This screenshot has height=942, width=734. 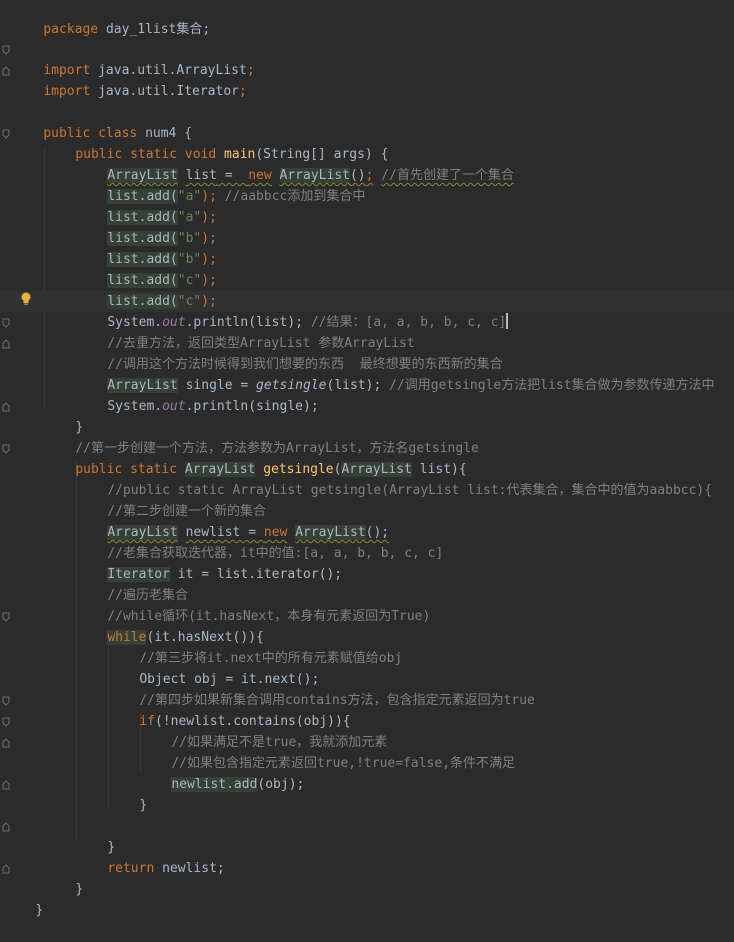 What do you see at coordinates (127, 793) in the screenshot?
I see `code-line-close-if: }` at bounding box center [127, 793].